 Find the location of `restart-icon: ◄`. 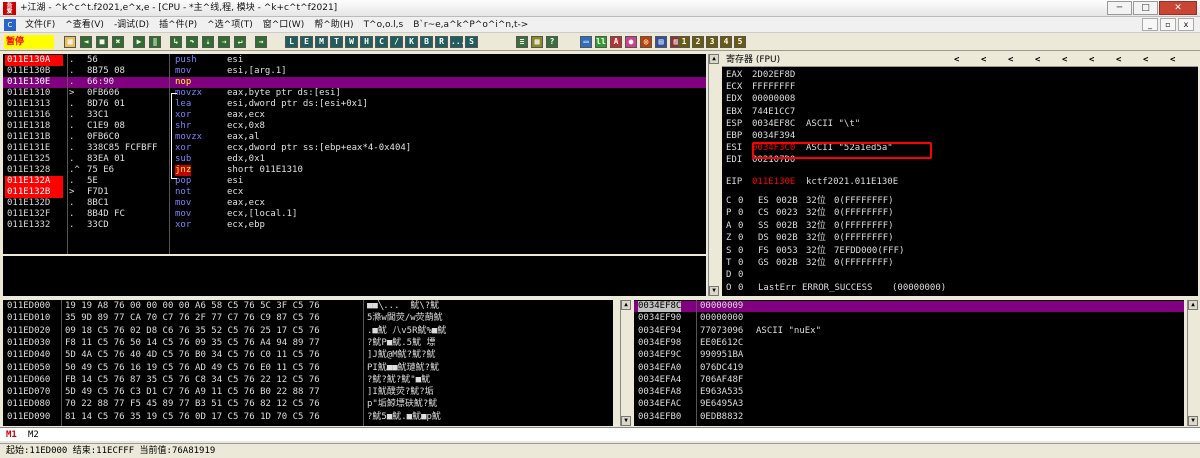

restart-icon: ◄ is located at coordinates (86, 42).